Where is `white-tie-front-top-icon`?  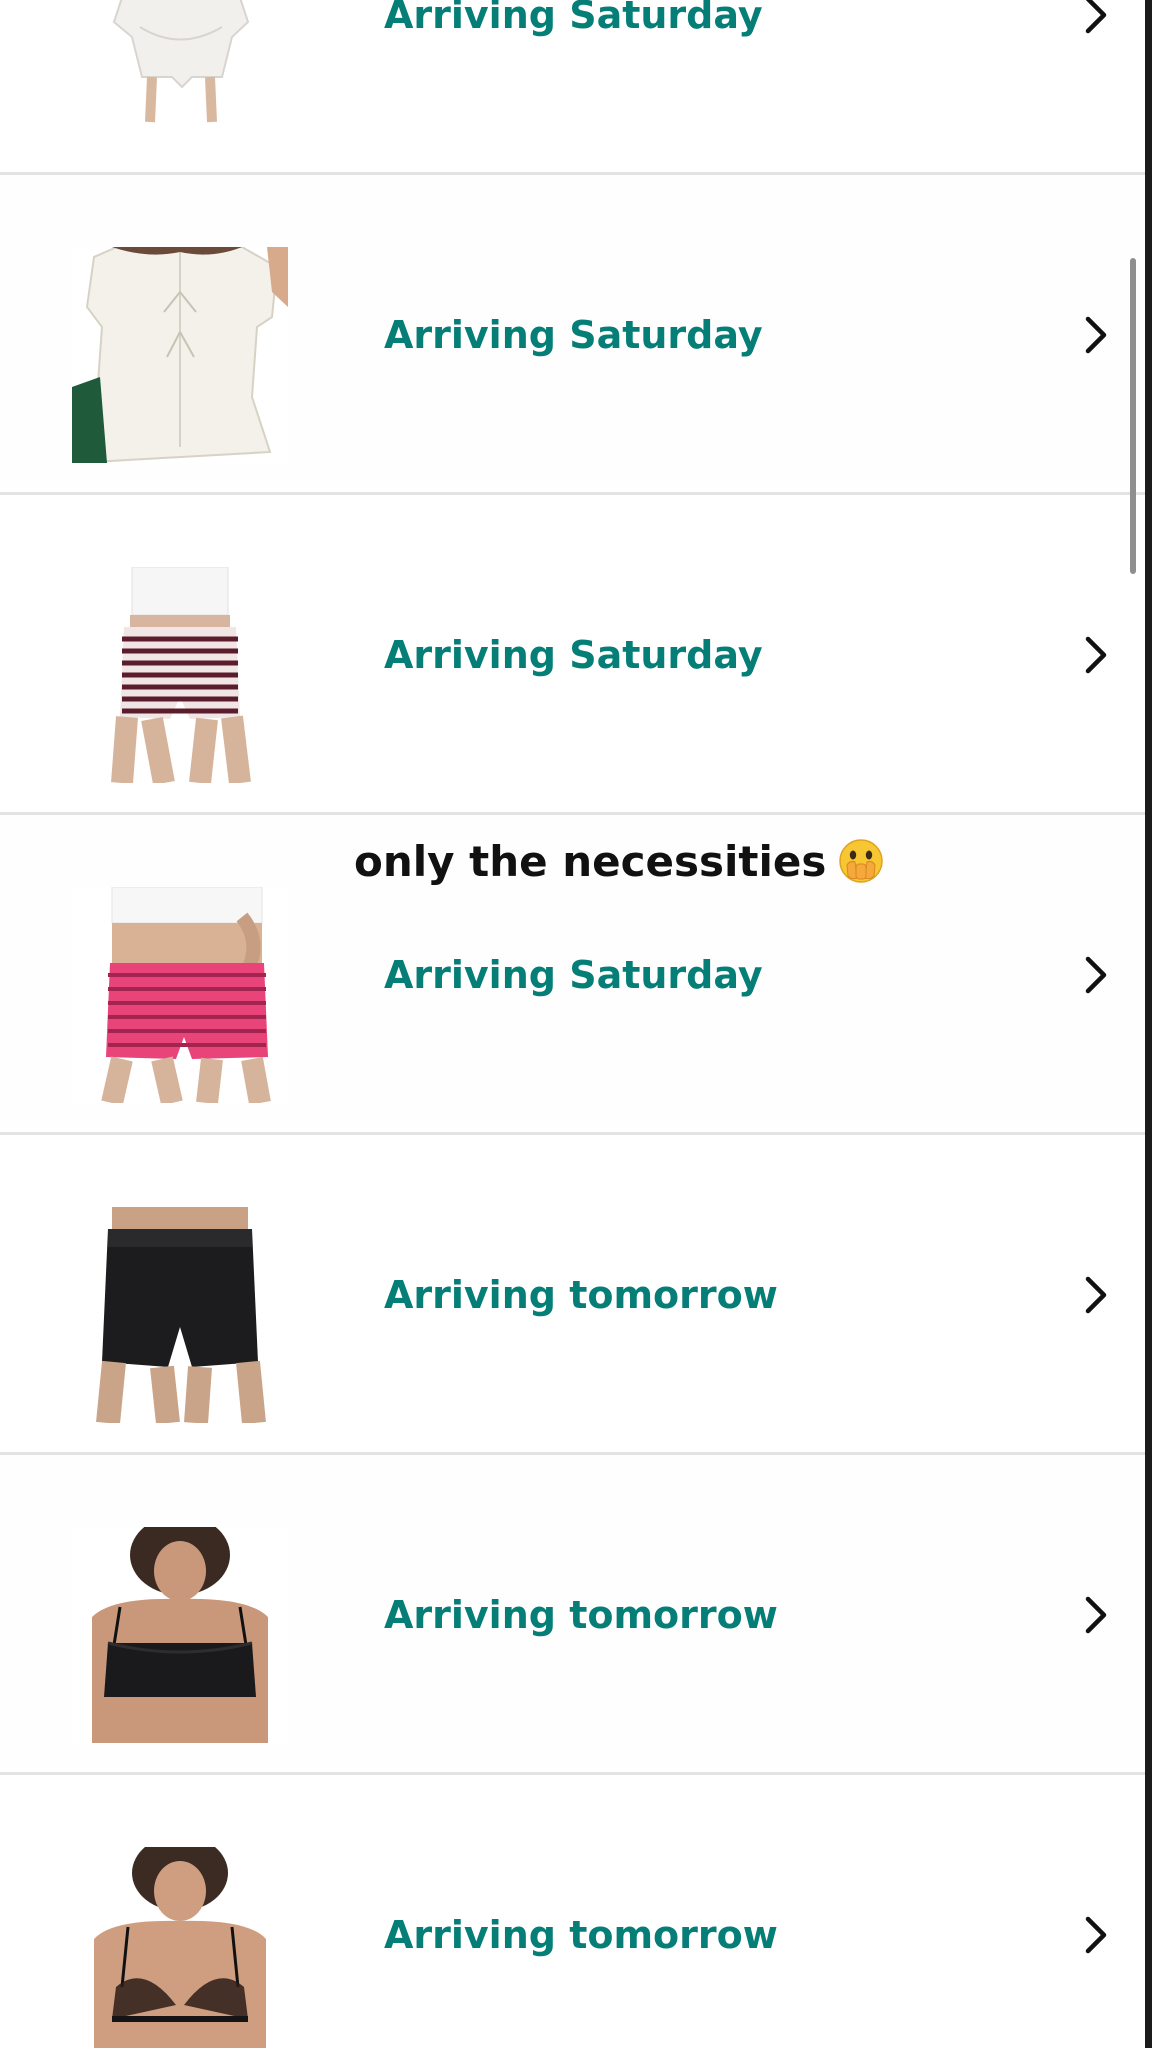
white-tie-front-top-icon is located at coordinates (180, 355).